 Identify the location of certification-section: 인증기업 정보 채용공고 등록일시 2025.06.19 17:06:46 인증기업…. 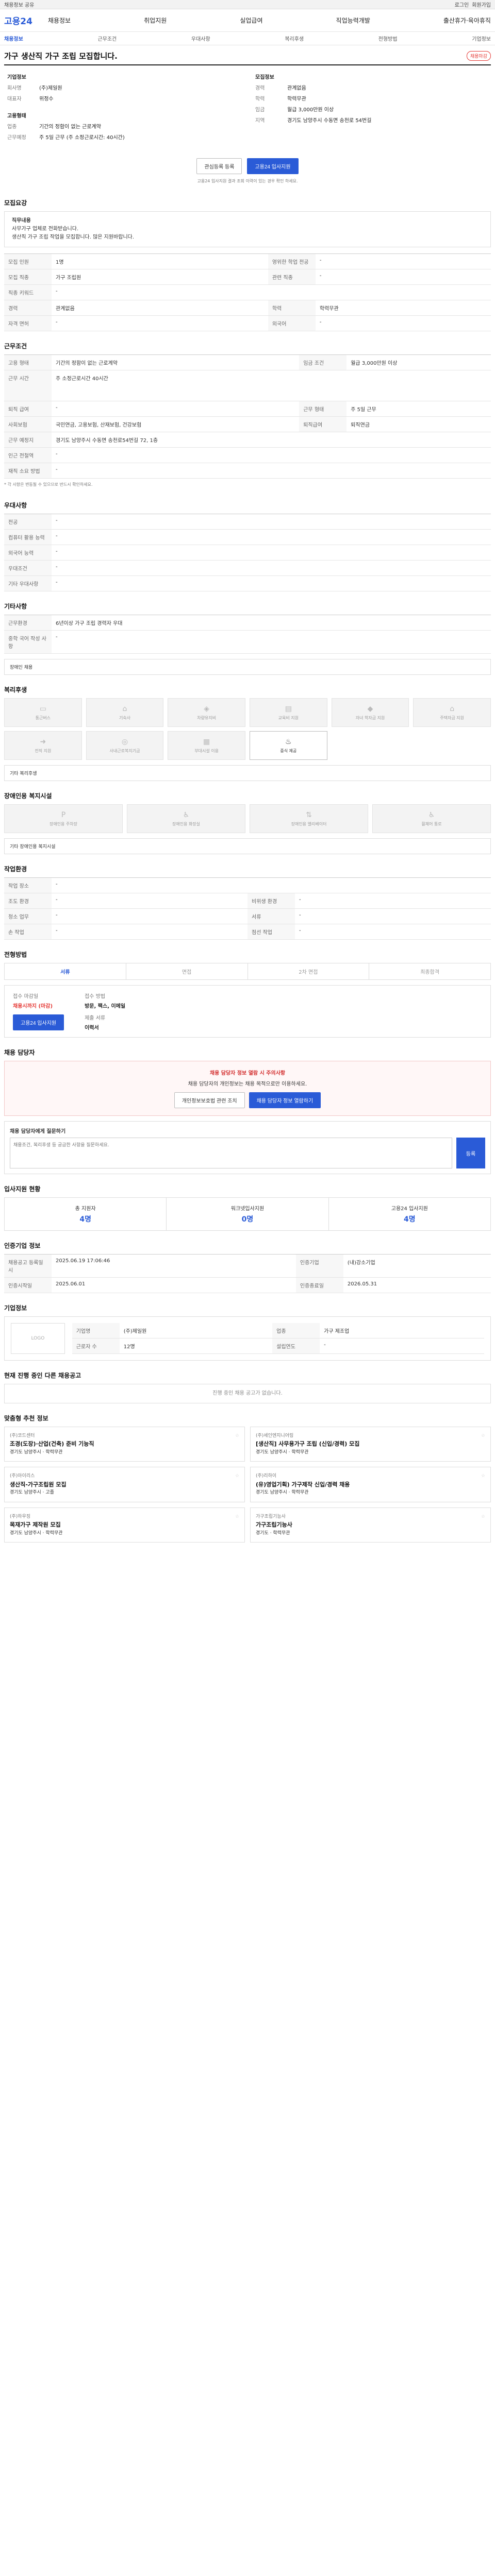
(247, 1265).